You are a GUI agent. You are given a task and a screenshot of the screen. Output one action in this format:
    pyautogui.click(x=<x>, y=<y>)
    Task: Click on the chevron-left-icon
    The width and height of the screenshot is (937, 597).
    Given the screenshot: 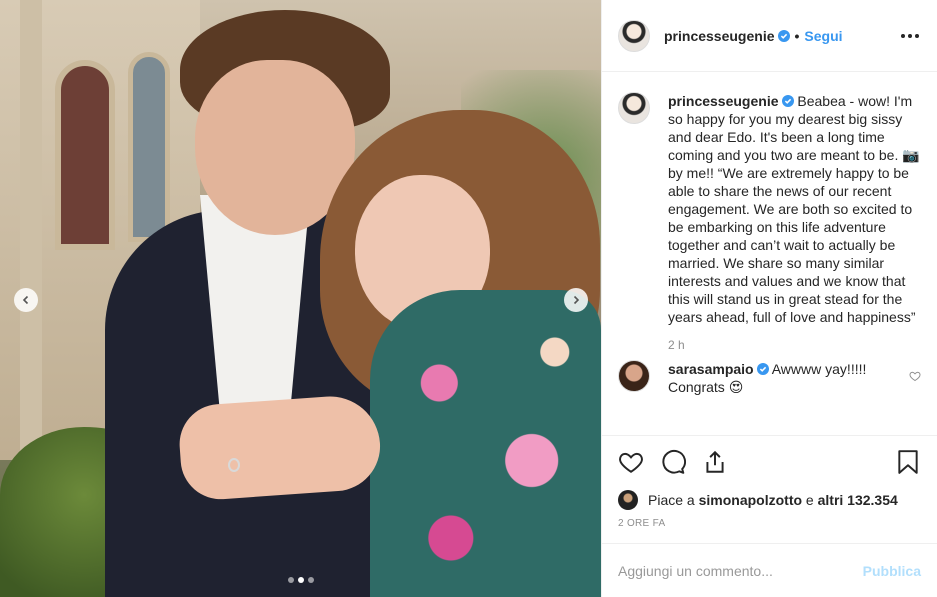 What is the action you would take?
    pyautogui.click(x=25, y=300)
    